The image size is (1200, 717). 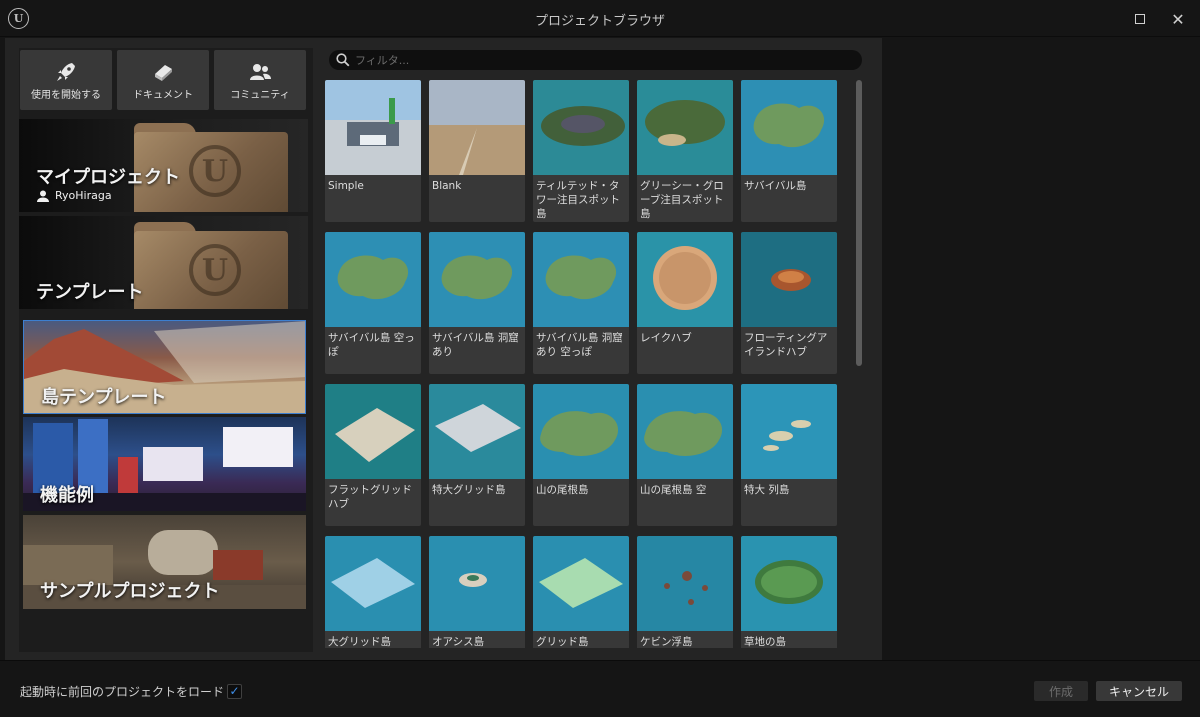 What do you see at coordinates (343, 60) in the screenshot?
I see `search-icon` at bounding box center [343, 60].